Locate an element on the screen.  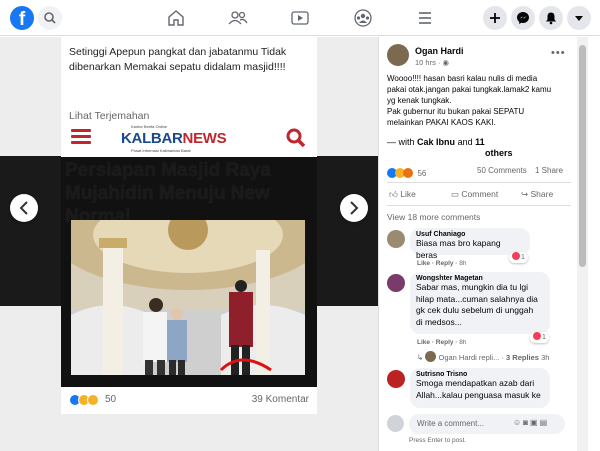
comment-button: ▭ Comment is located at coordinates (474, 194).